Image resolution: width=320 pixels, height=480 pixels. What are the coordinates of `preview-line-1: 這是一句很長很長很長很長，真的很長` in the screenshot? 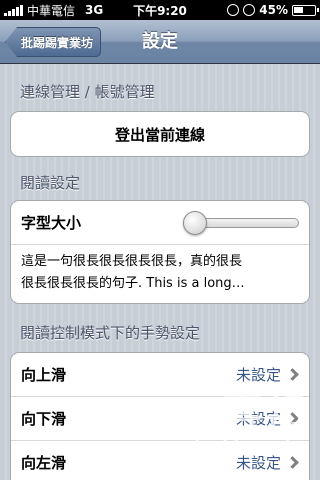 It's located at (132, 261).